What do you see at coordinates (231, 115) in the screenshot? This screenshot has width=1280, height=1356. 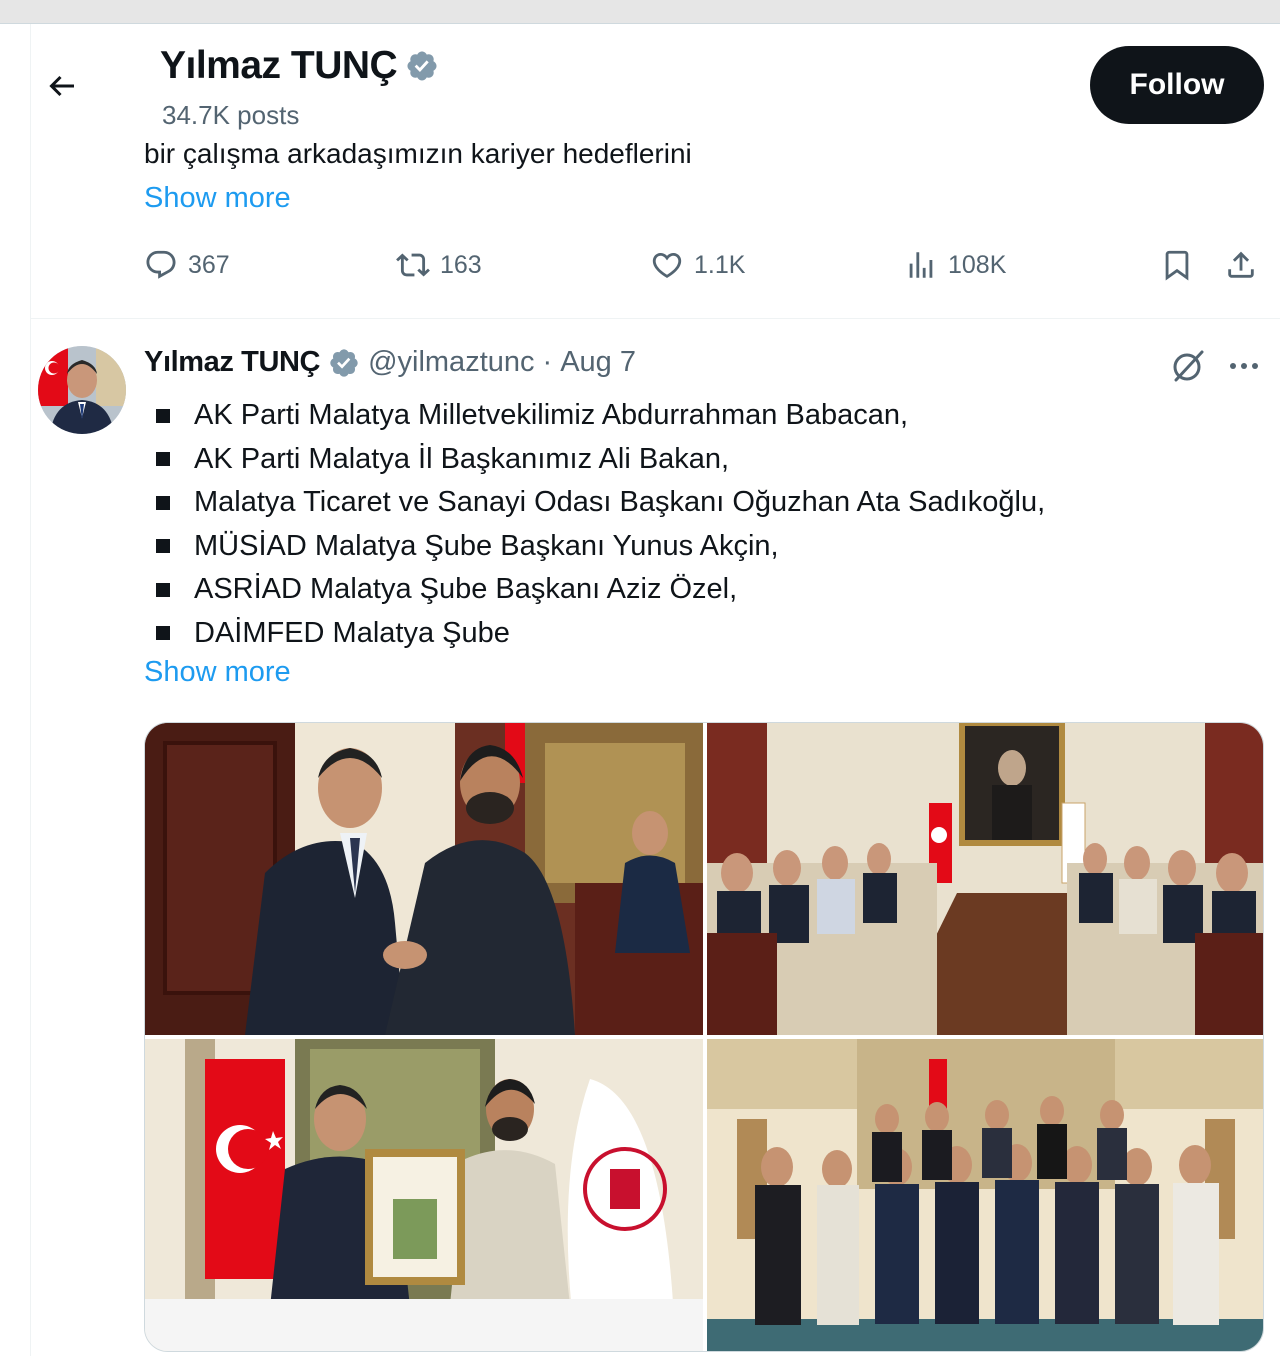 I see `posts-count: 34.7K posts` at bounding box center [231, 115].